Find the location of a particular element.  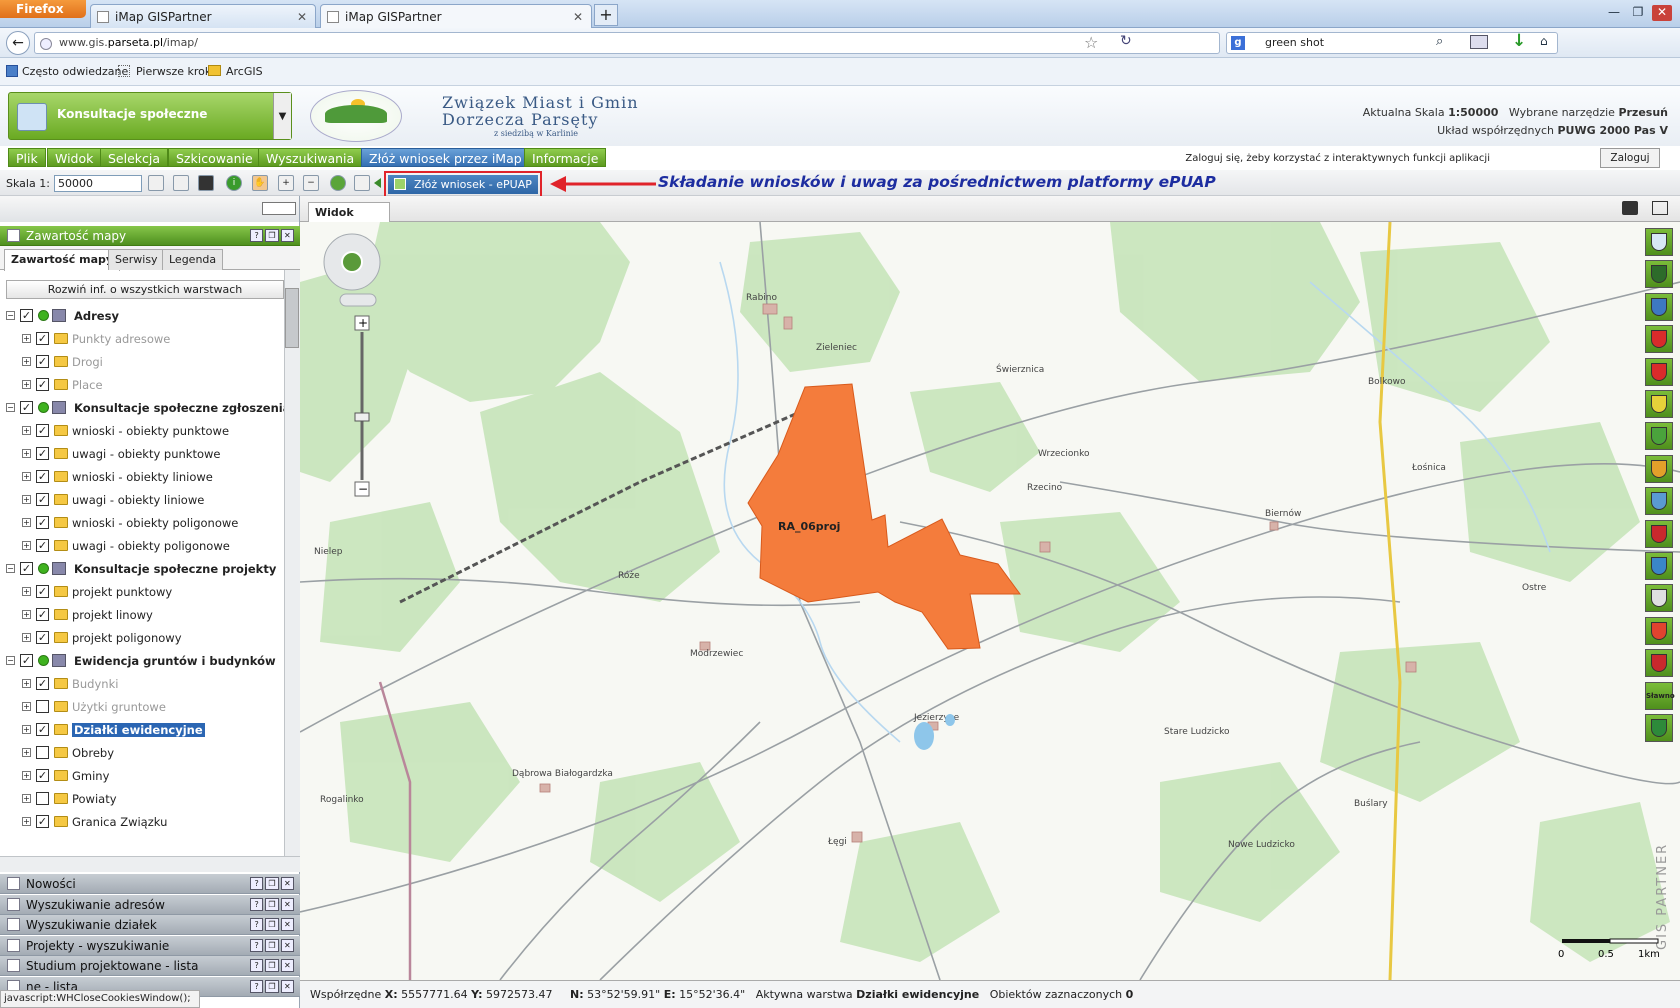

layer-item: + ✓ uwagi - obiekty poligonowe is located at coordinates (142, 547).